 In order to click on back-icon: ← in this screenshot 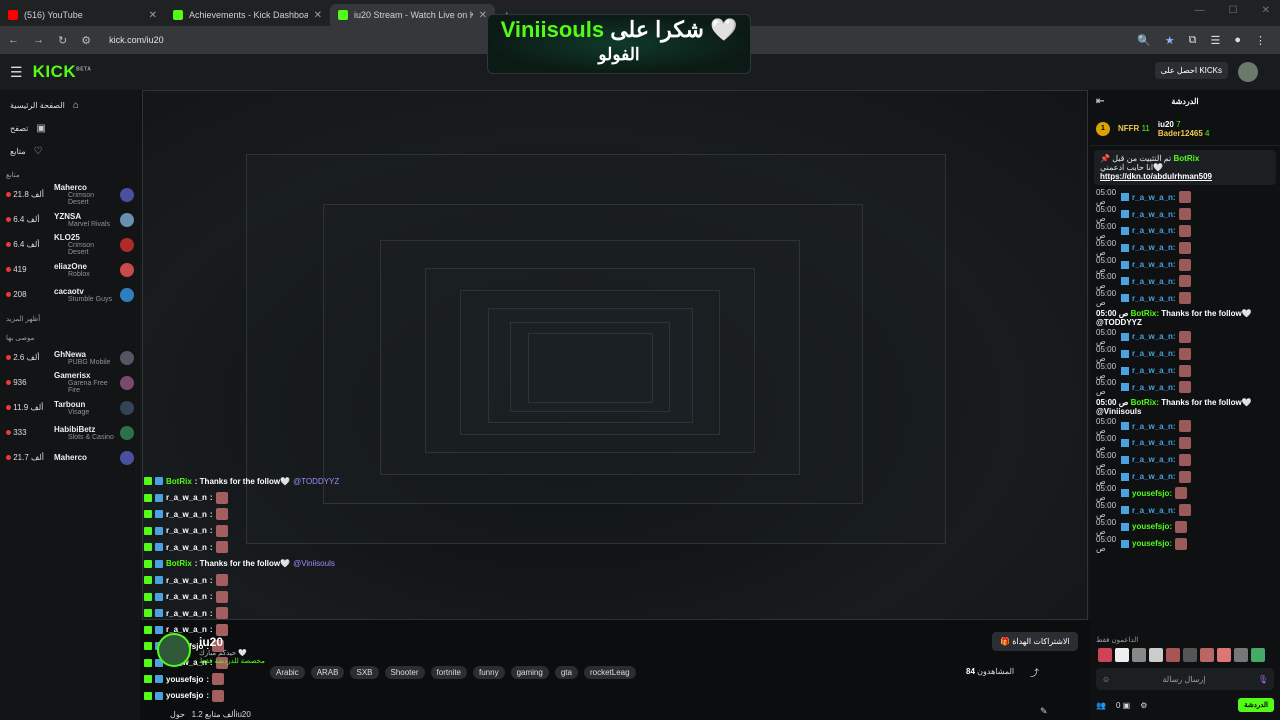, I will do `click(13, 40)`.